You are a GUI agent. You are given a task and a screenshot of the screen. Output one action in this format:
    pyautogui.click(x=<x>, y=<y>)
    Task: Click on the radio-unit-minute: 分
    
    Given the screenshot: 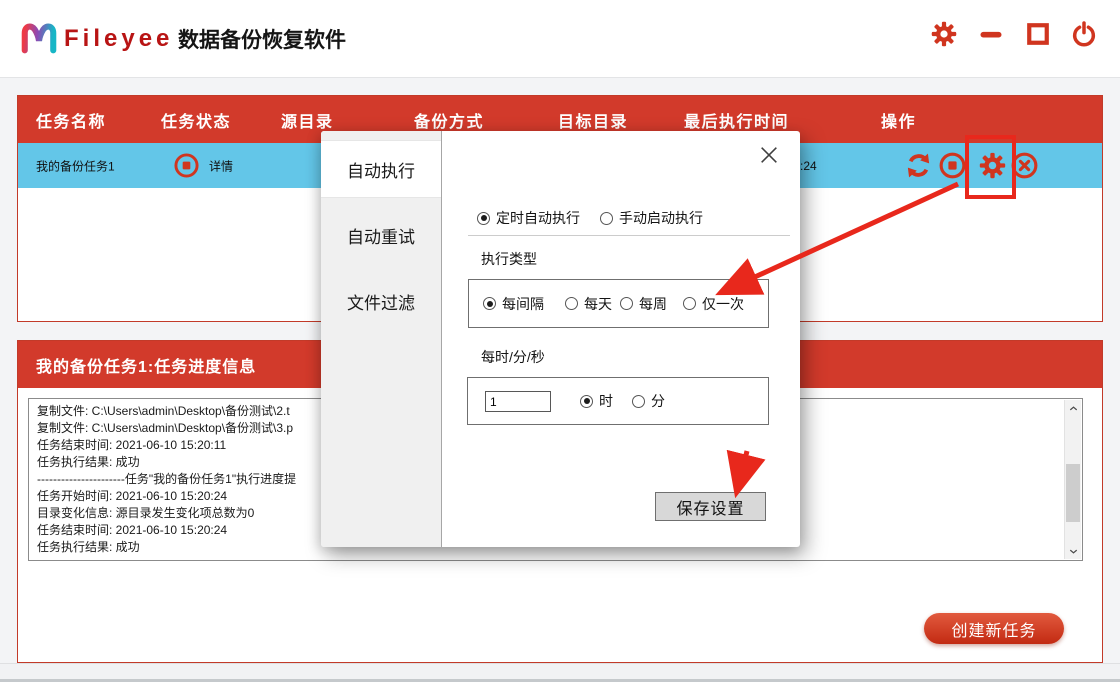 What is the action you would take?
    pyautogui.click(x=648, y=401)
    